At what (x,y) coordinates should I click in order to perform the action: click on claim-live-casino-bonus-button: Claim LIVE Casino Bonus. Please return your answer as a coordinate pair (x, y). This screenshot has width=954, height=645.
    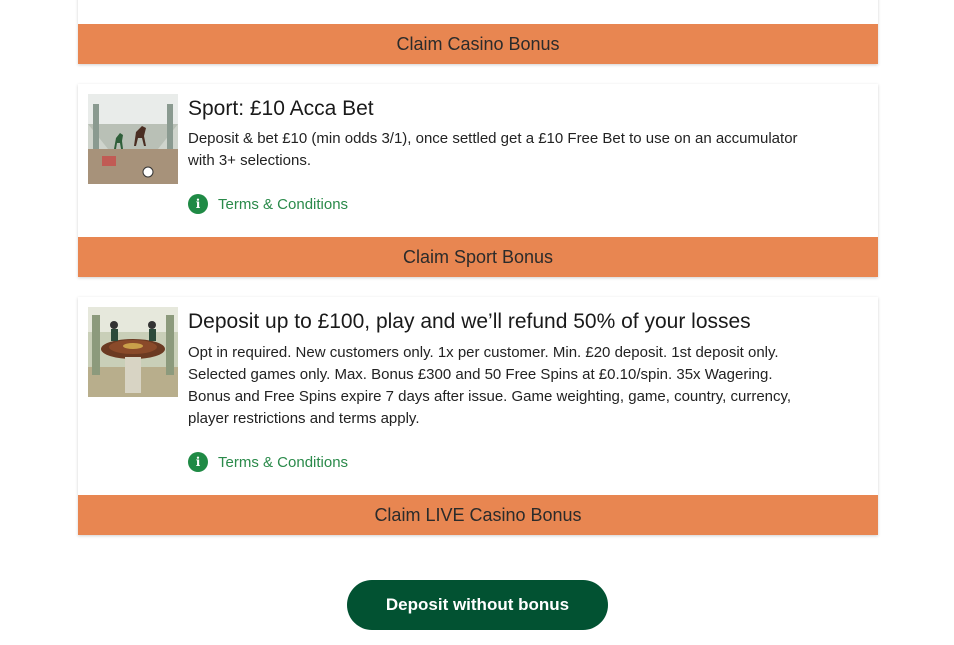
    Looking at the image, I should click on (478, 515).